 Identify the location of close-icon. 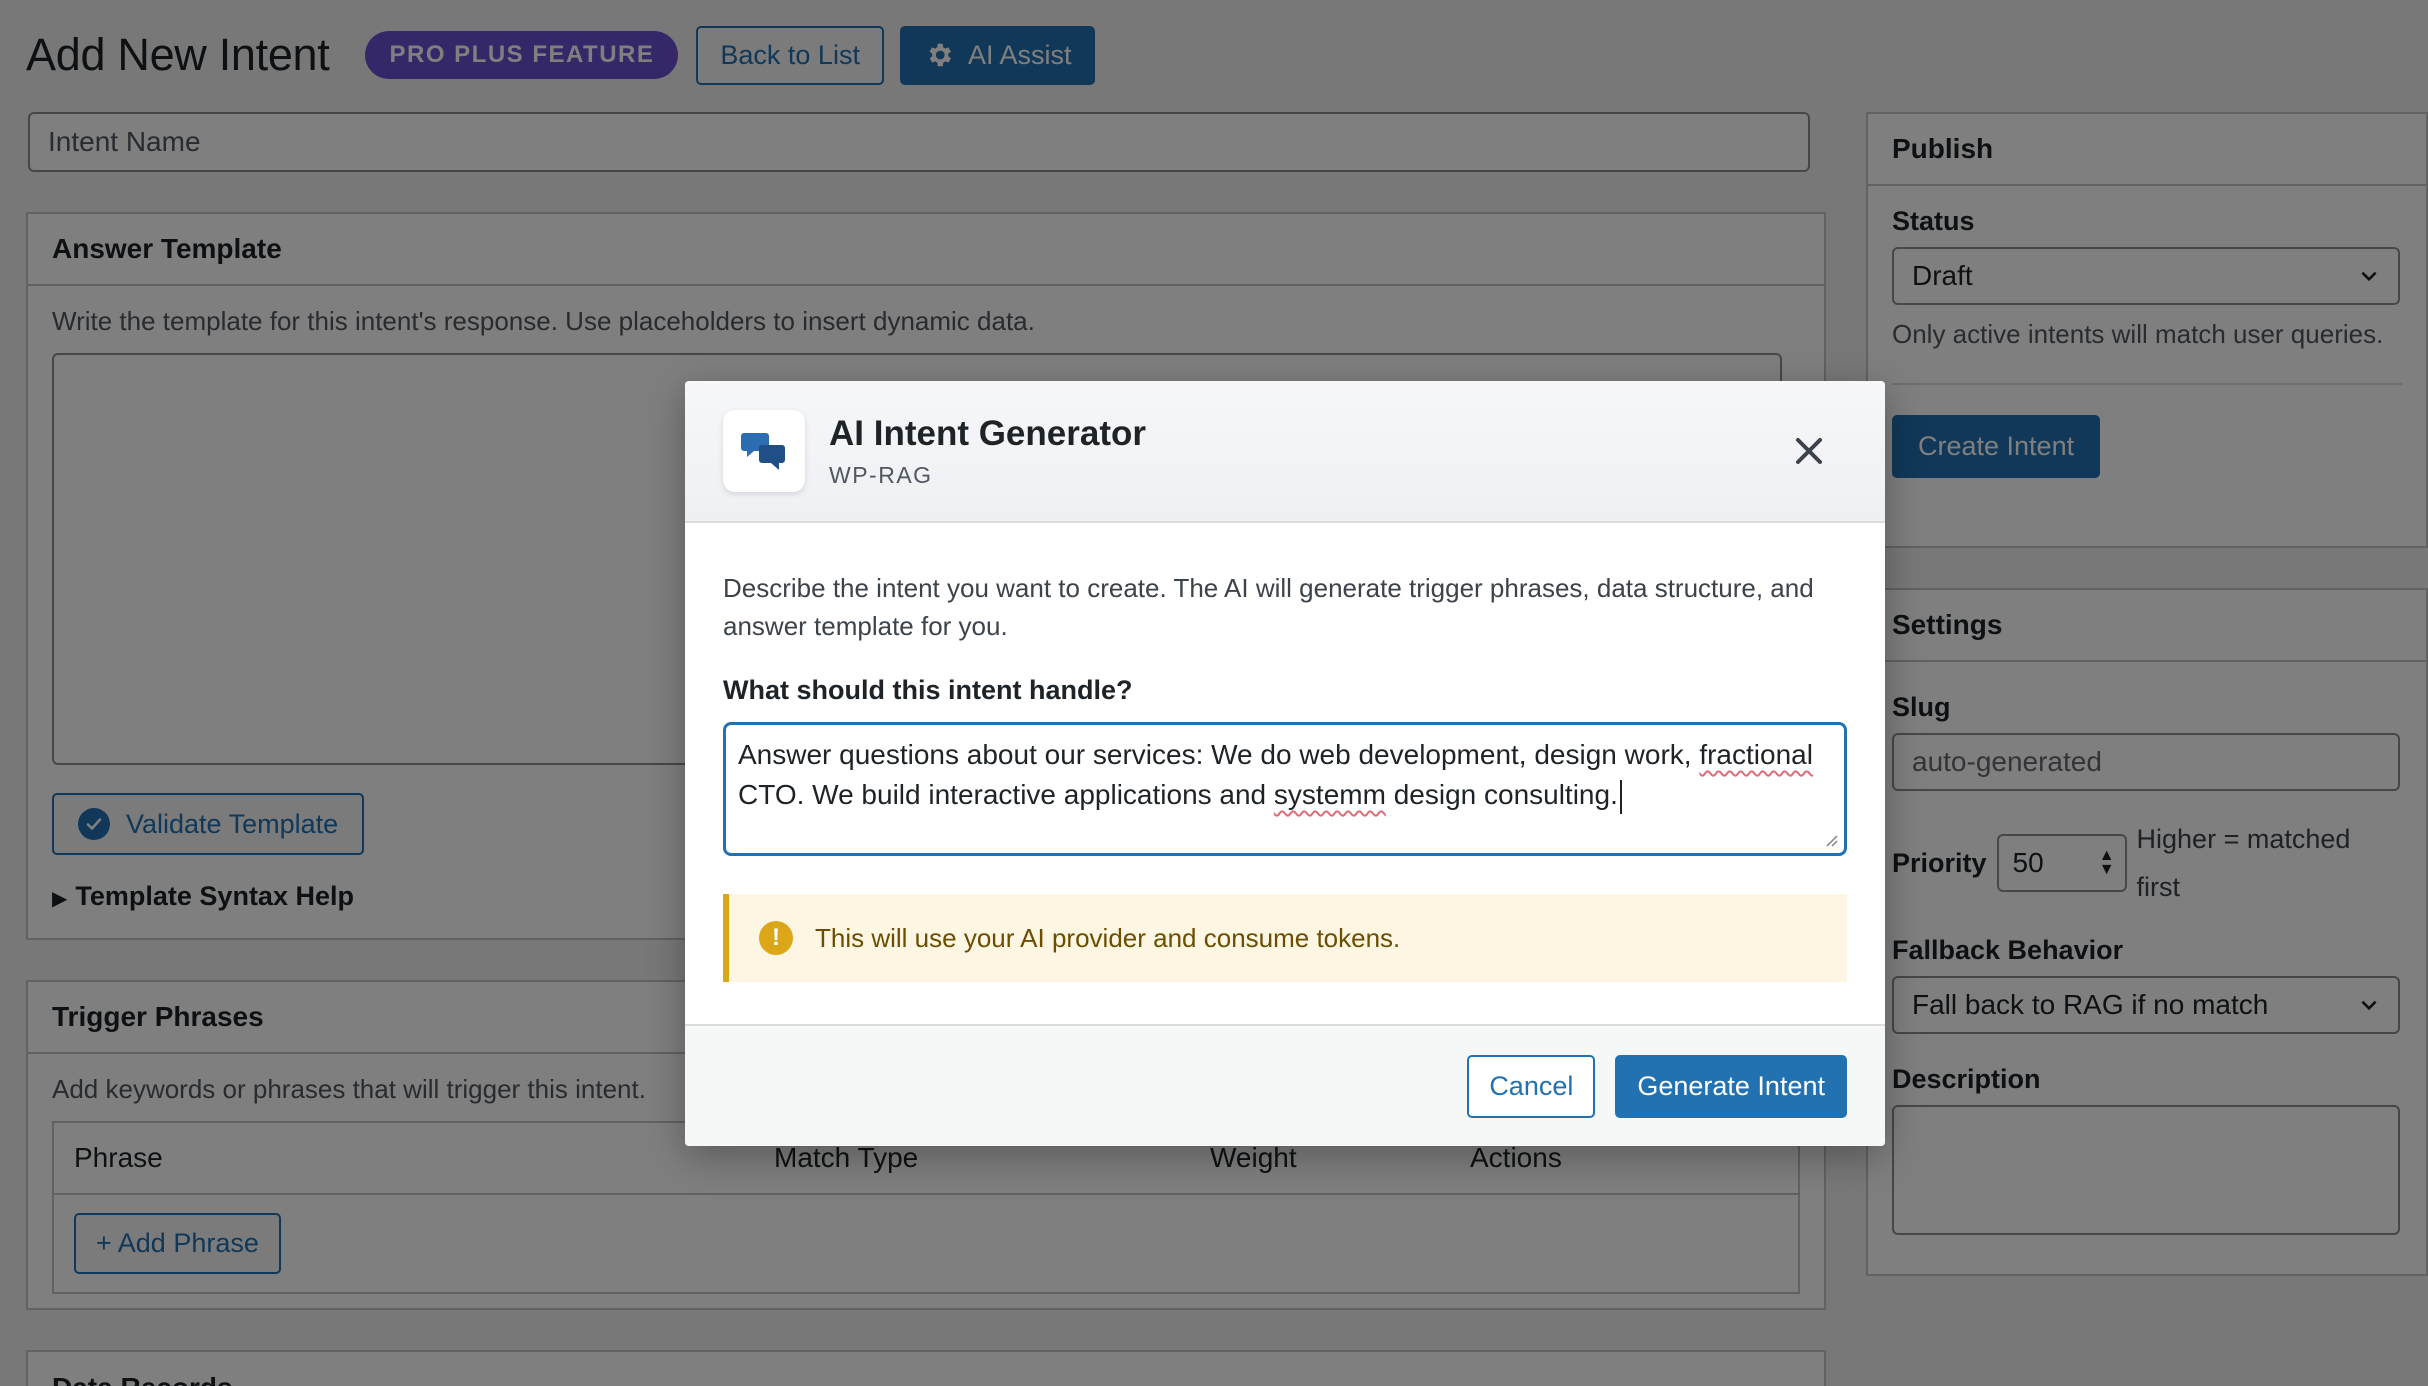
(1809, 451).